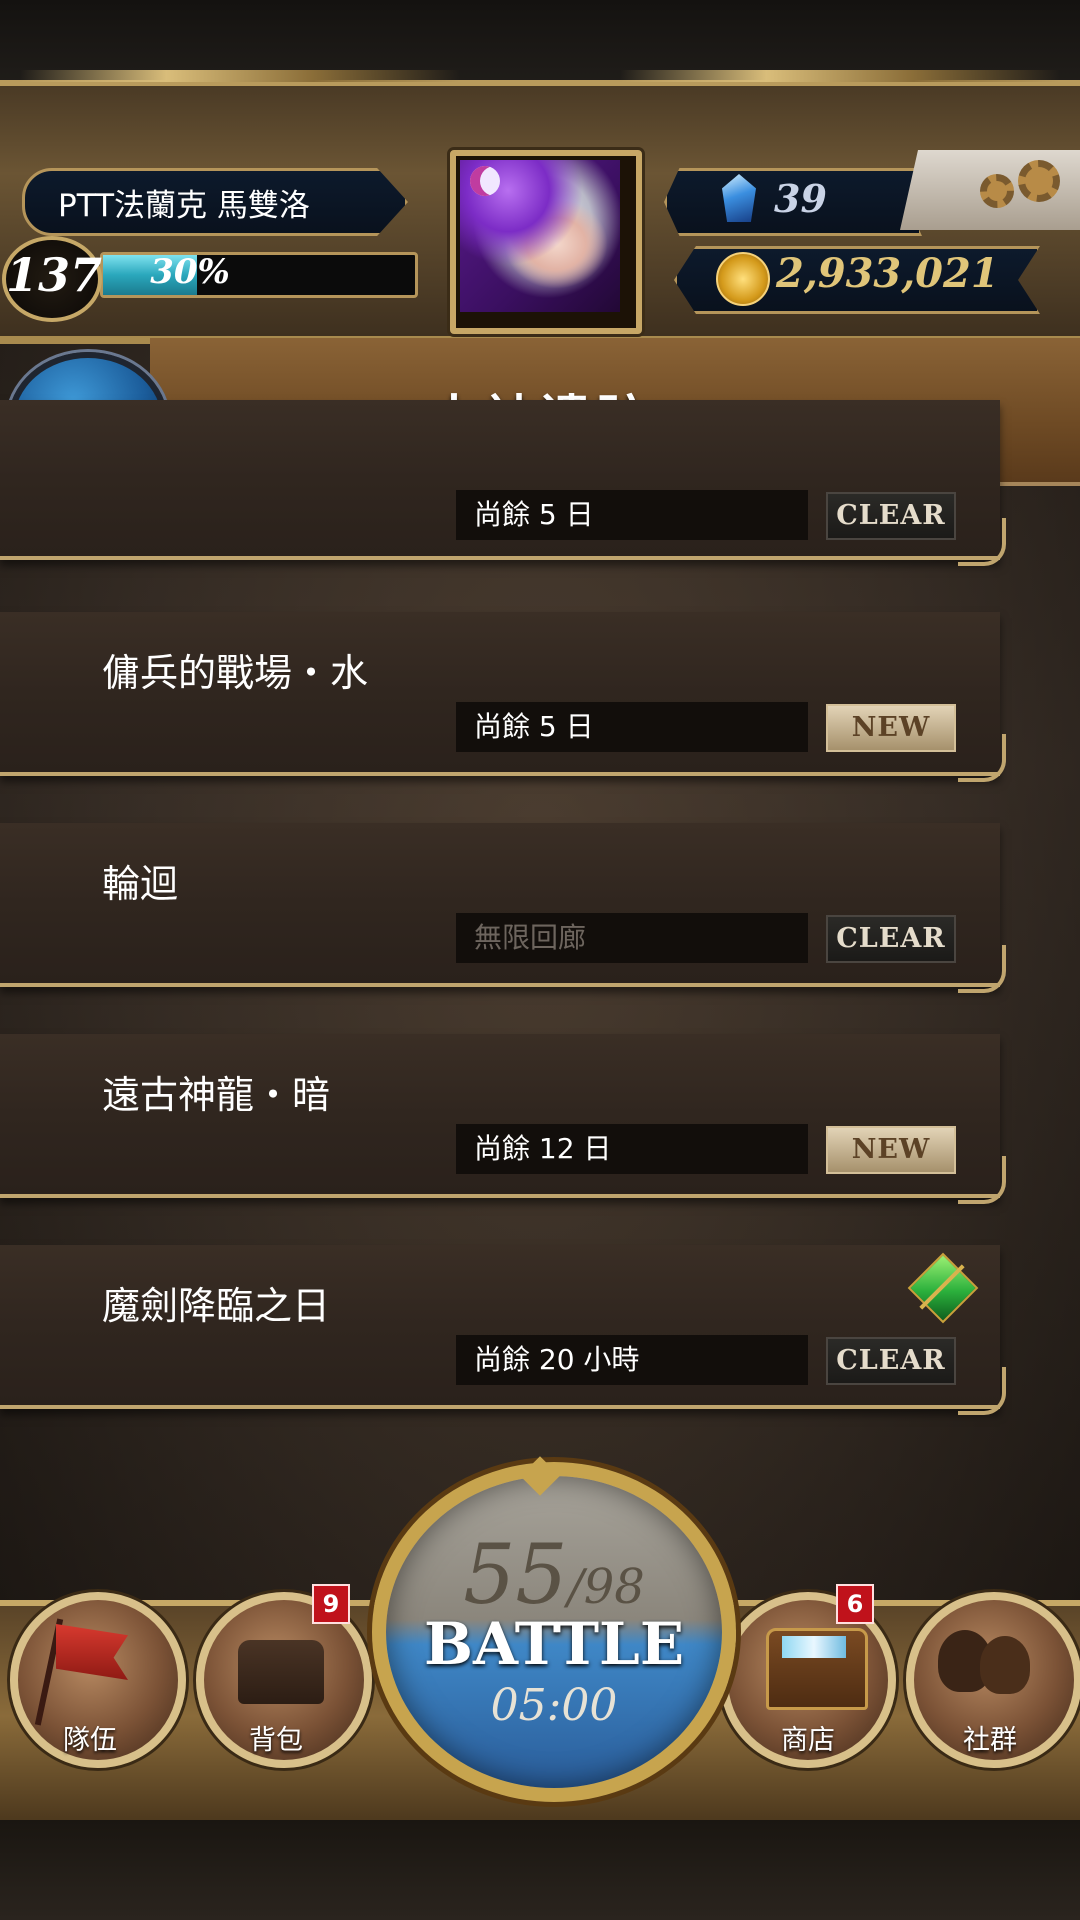  I want to click on stage-item: 尚餘 5 日 CLEAR, so click(503, 483).